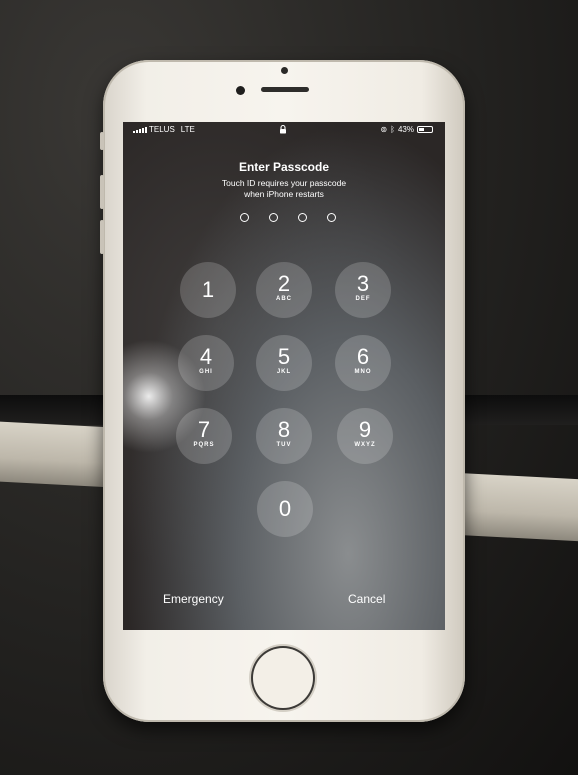 This screenshot has height=775, width=578. I want to click on keypad-key-3: 3 DEF, so click(363, 290).